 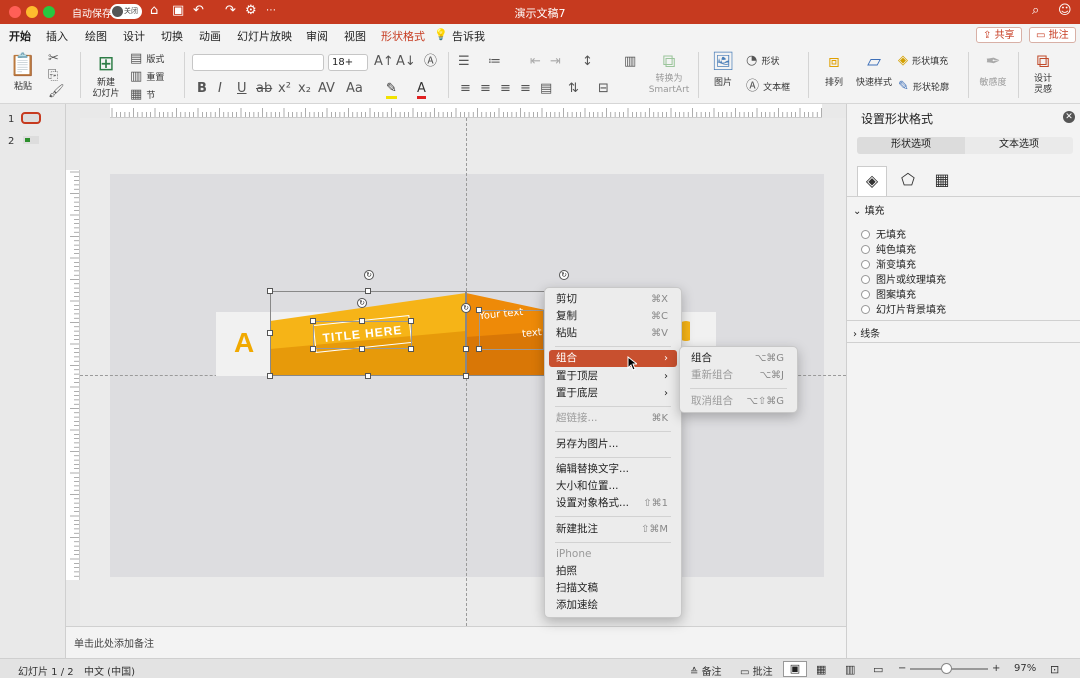 I want to click on align-left-icon: ≡, so click(x=465, y=89).